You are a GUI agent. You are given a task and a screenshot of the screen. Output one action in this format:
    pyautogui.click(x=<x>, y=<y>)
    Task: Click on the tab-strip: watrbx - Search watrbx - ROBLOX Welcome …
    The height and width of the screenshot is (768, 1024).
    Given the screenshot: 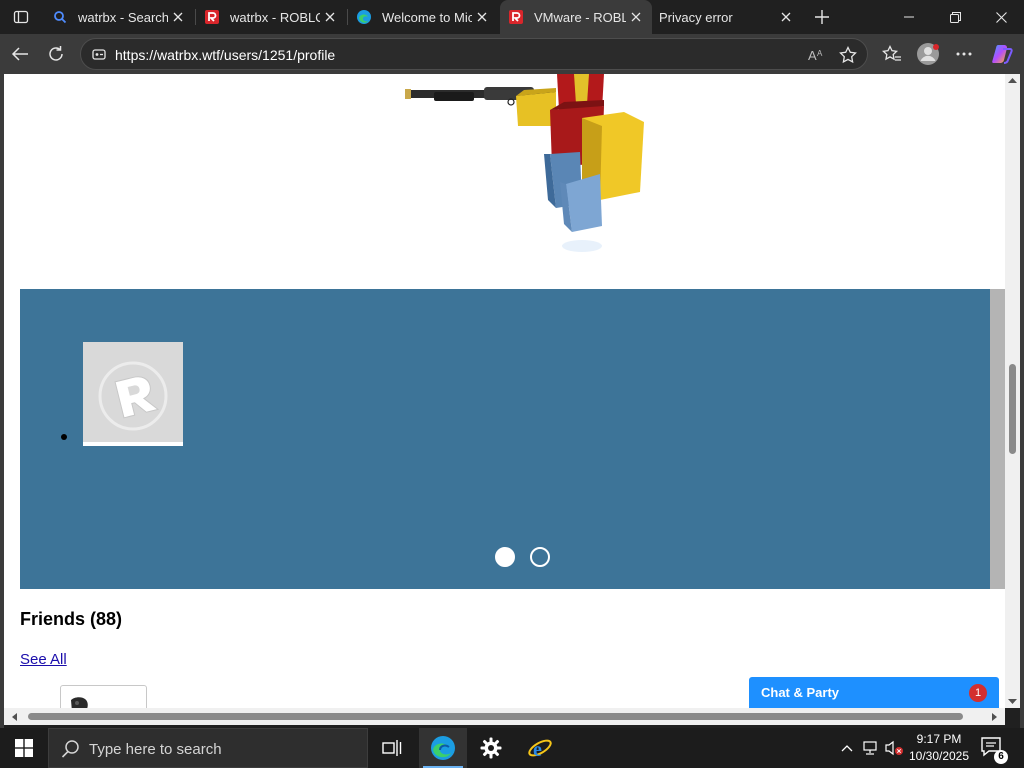 What is the action you would take?
    pyautogui.click(x=512, y=17)
    